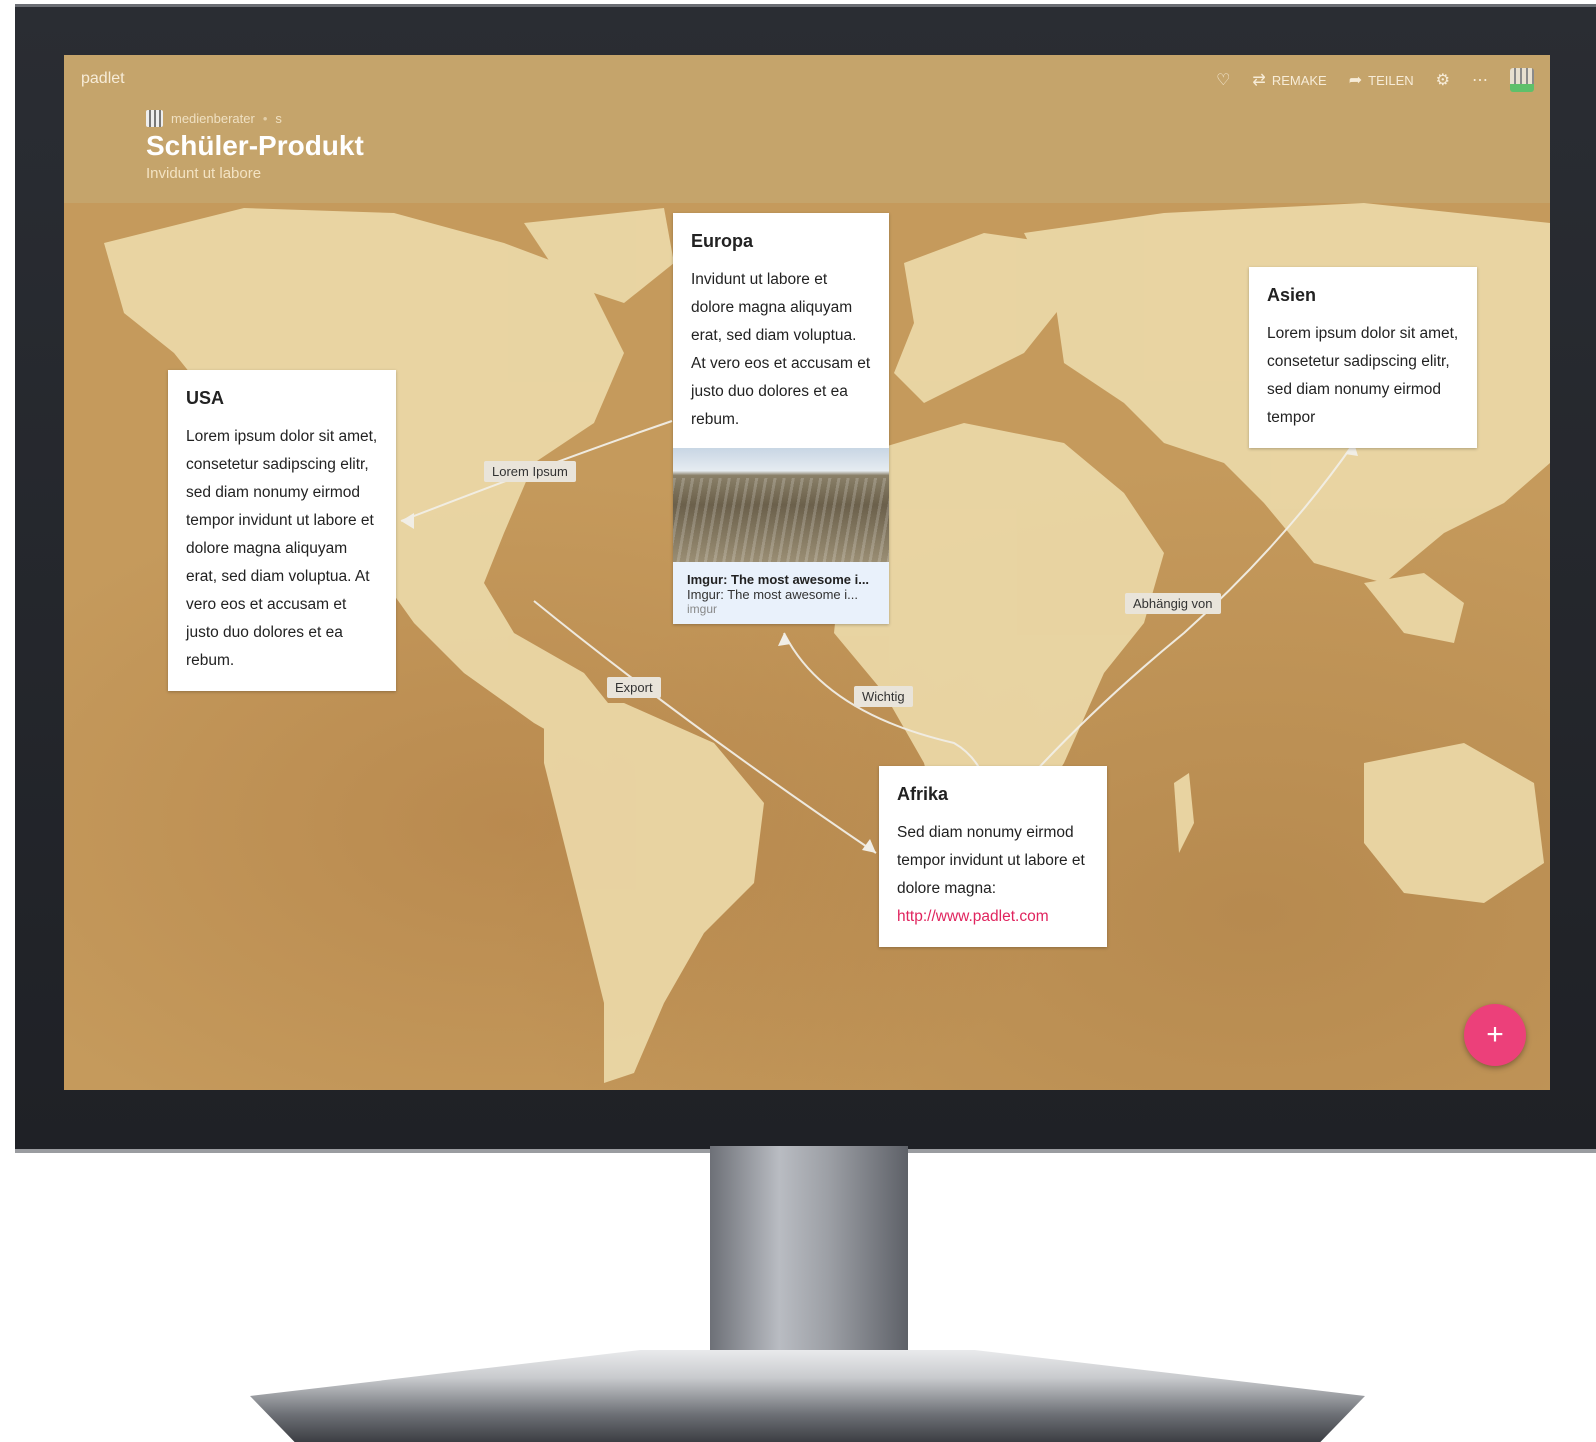 The width and height of the screenshot is (1596, 1442). Describe the element at coordinates (103, 79) in the screenshot. I see `padlet-logo: padlet` at that location.